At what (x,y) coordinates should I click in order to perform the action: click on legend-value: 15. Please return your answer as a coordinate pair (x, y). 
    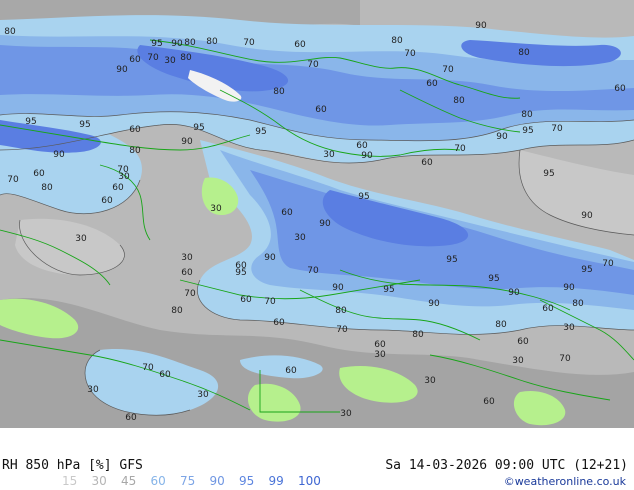
    Looking at the image, I should click on (70, 481).